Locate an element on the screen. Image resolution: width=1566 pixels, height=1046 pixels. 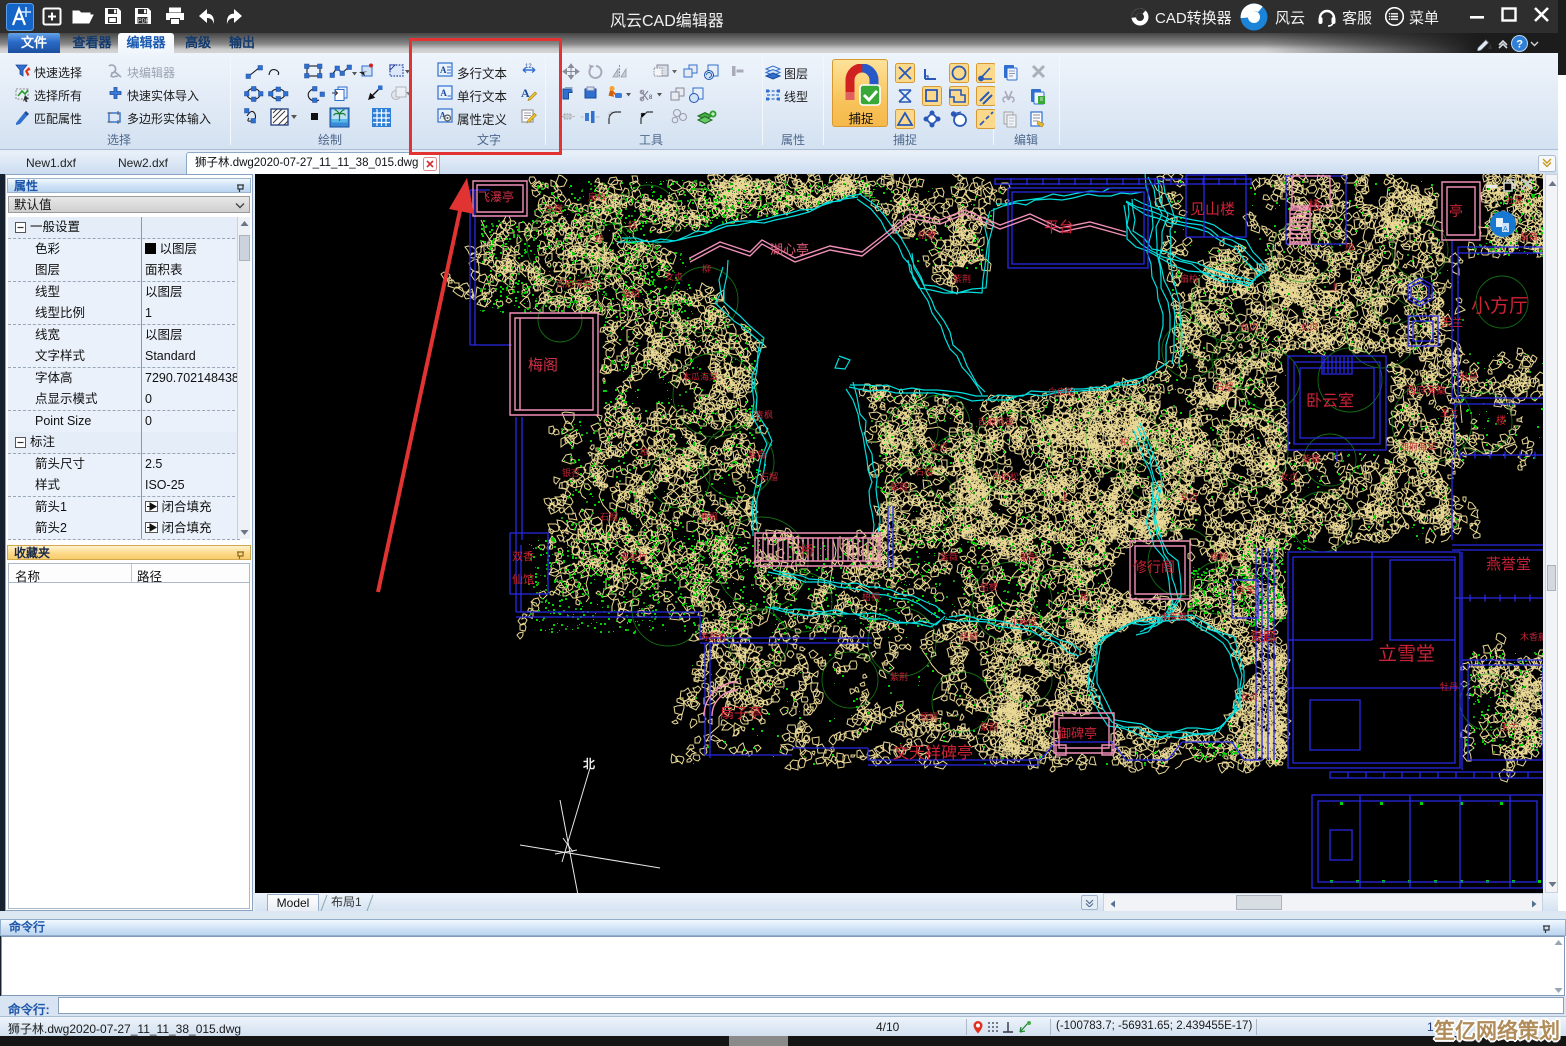
svg-text: 平台 is located at coordinates (1059, 227).